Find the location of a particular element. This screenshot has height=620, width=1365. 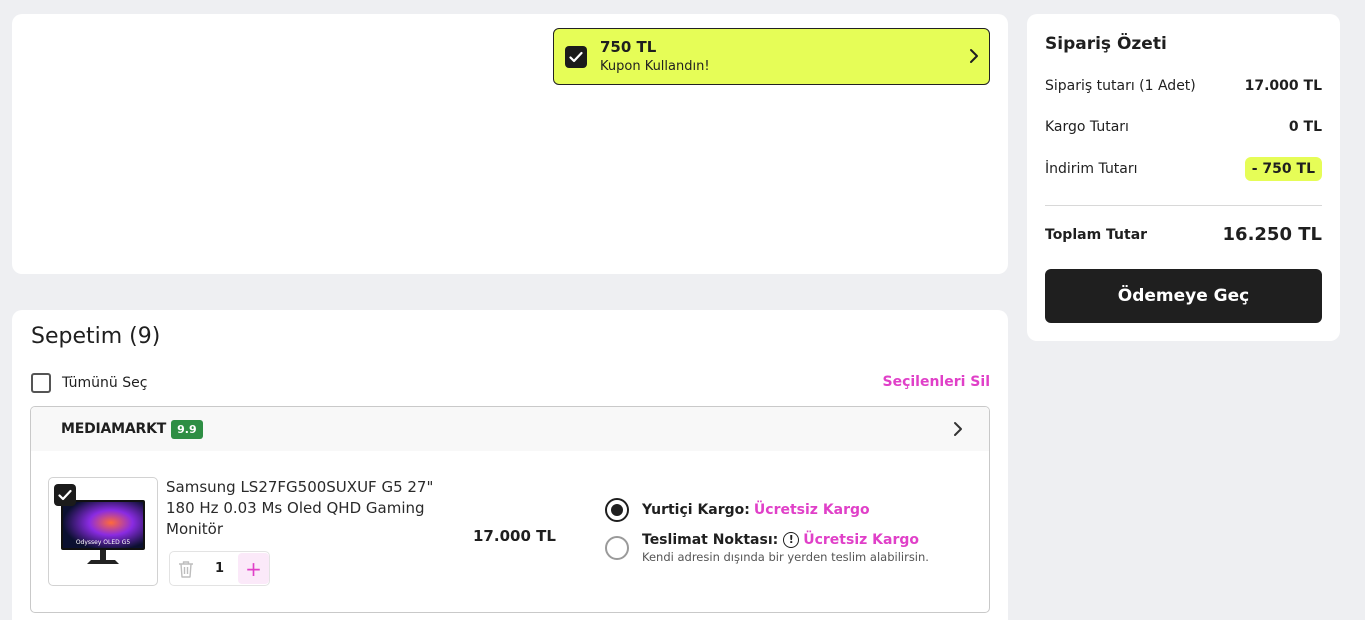

product-image: Odyssey OLED G5 is located at coordinates (103, 531).